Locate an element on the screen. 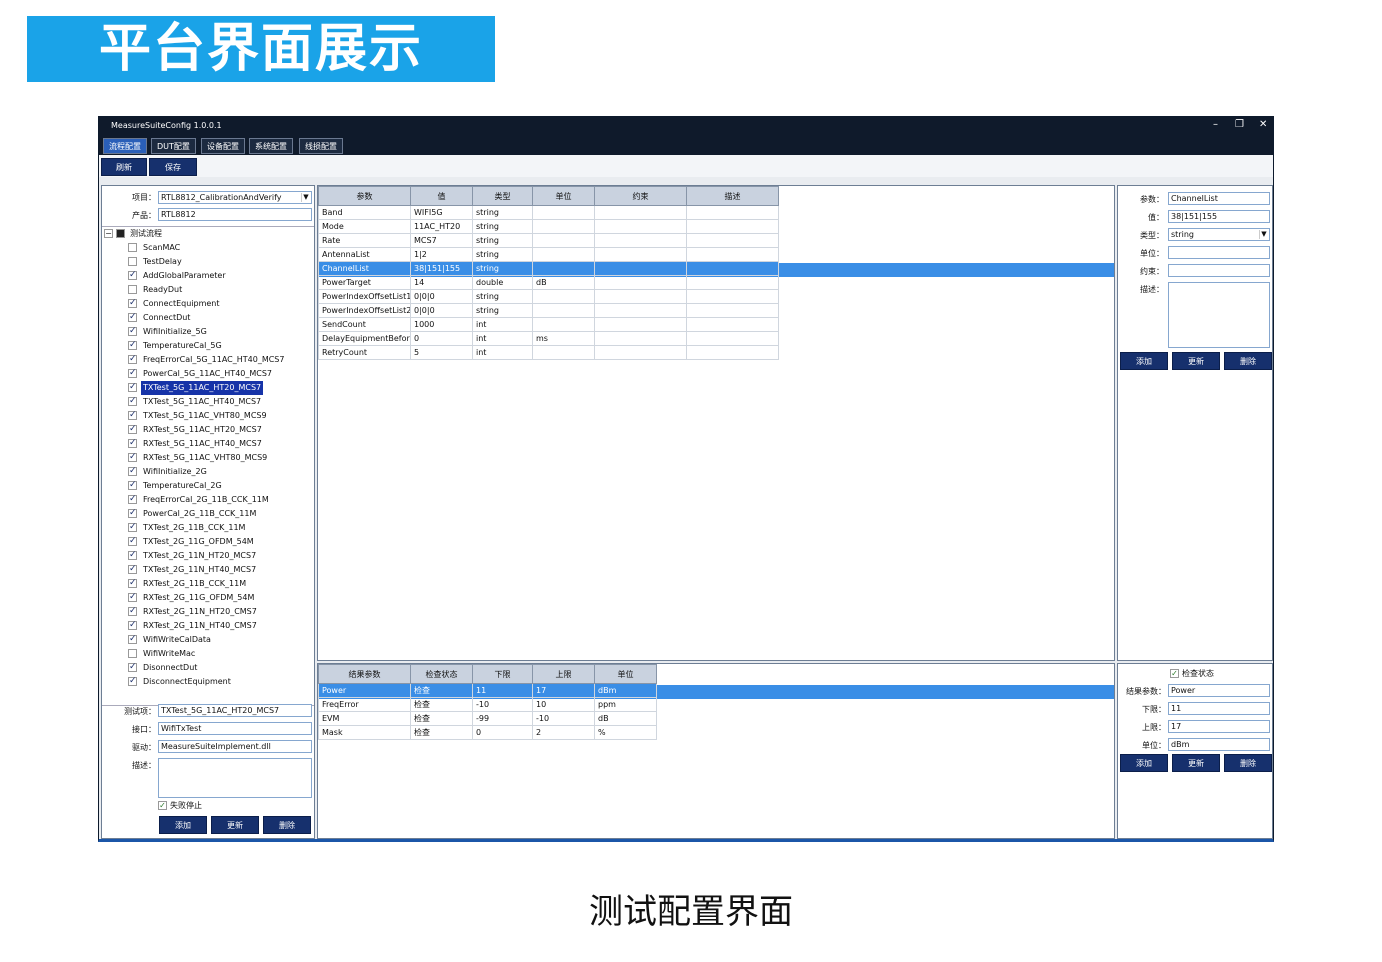  params-column-header: 约束 is located at coordinates (640, 196).